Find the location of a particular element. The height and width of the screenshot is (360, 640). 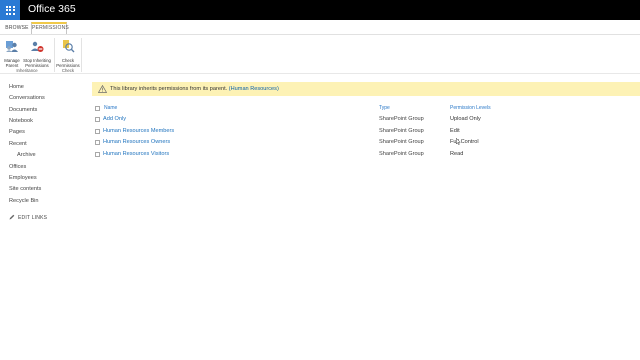

nav-item-recent: Recent is located at coordinates (18, 144).